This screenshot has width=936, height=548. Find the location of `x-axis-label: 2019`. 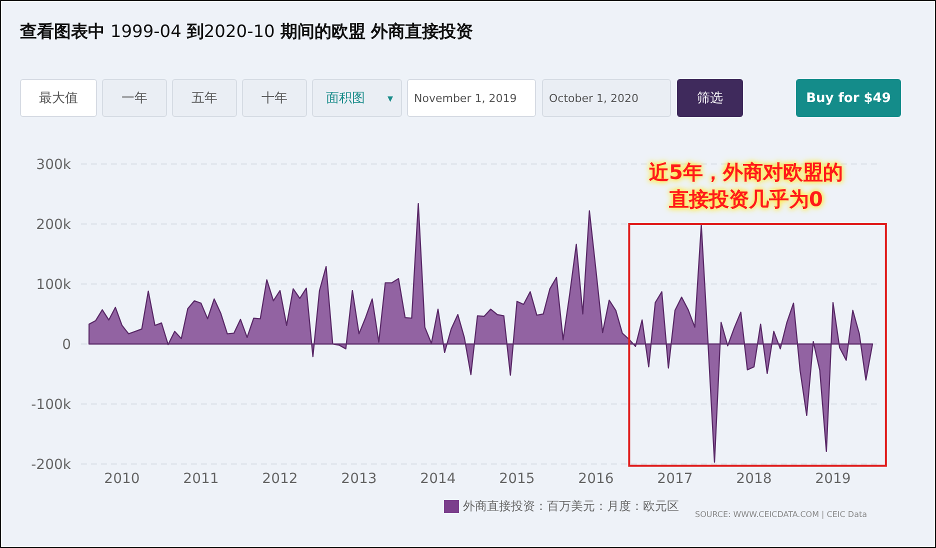

x-axis-label: 2019 is located at coordinates (833, 478).